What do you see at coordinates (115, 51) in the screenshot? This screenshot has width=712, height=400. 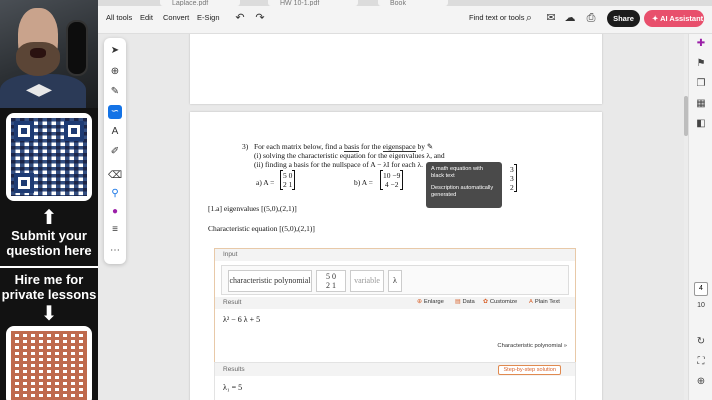 I see `select-cursor-icon: ➤` at bounding box center [115, 51].